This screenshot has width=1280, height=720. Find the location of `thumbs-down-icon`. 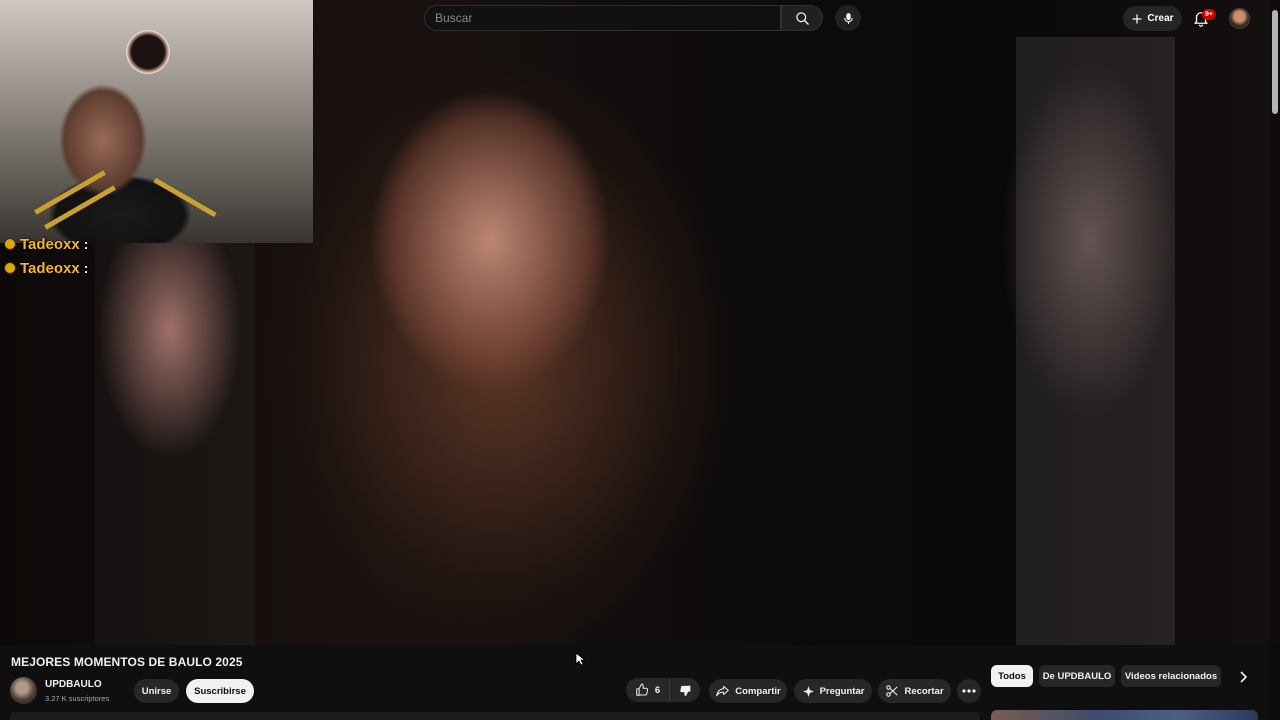

thumbs-down-icon is located at coordinates (685, 690).